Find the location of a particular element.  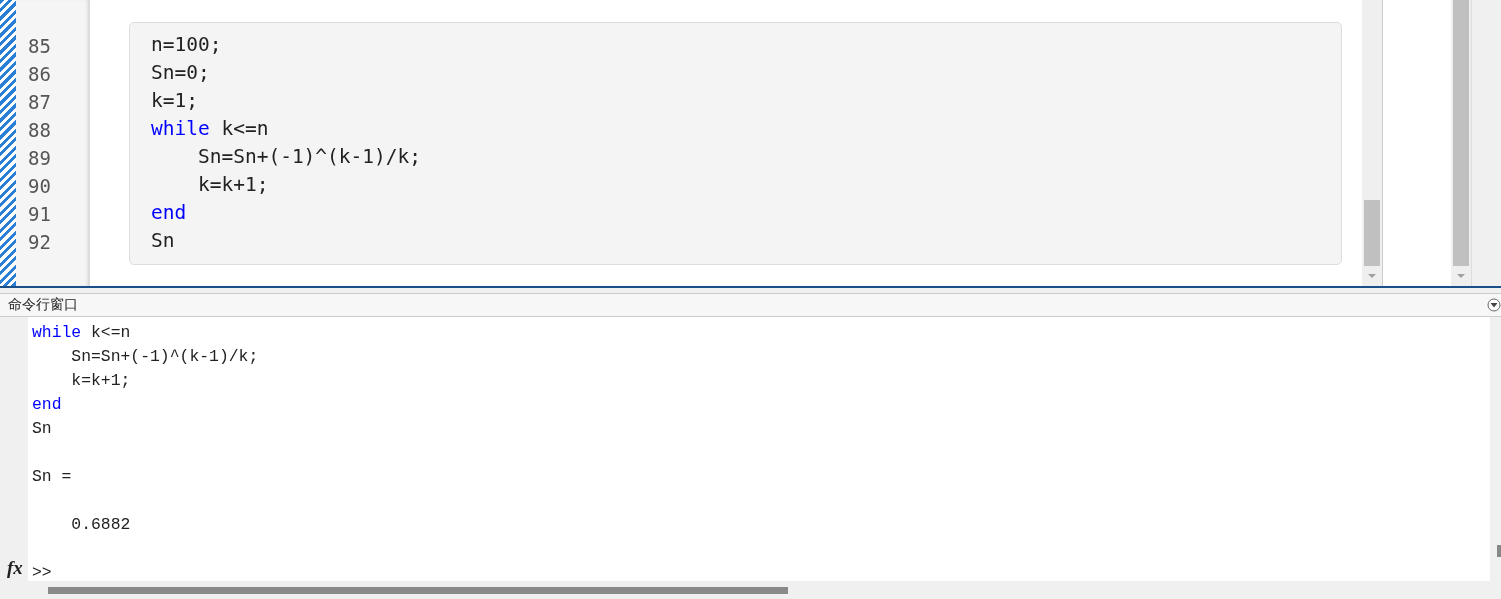

panel-title: 命令行窗口 is located at coordinates (43, 305).